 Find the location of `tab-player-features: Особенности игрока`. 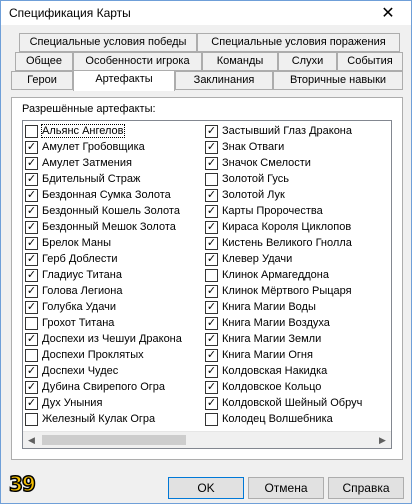

tab-player-features: Особенности игрока is located at coordinates (137, 61).